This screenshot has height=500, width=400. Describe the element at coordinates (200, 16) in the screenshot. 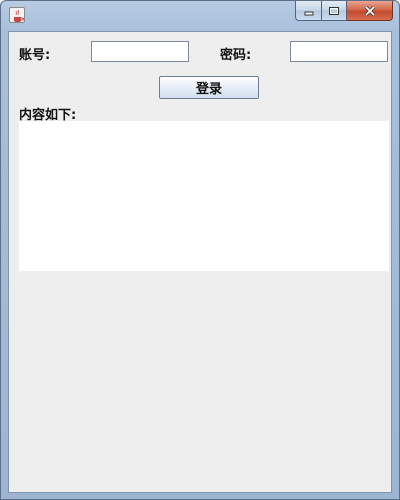

I see `title-bar` at that location.